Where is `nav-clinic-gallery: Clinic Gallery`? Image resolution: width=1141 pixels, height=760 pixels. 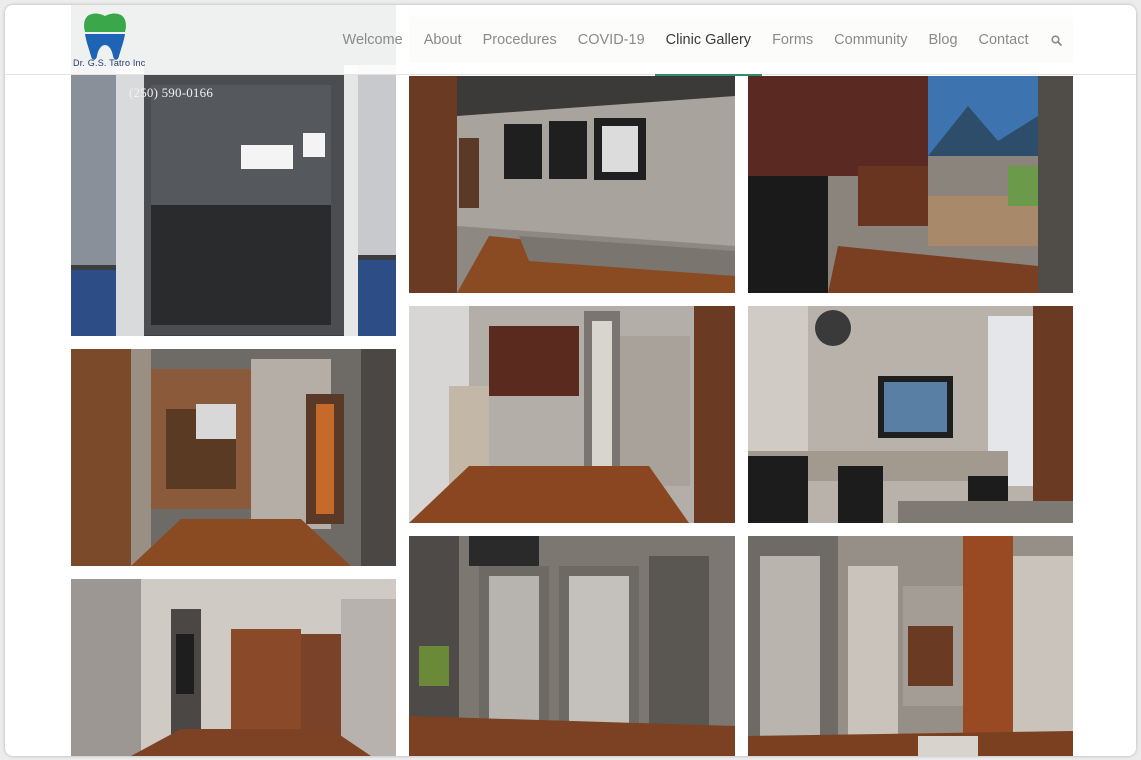
nav-clinic-gallery: Clinic Gallery is located at coordinates (708, 40).